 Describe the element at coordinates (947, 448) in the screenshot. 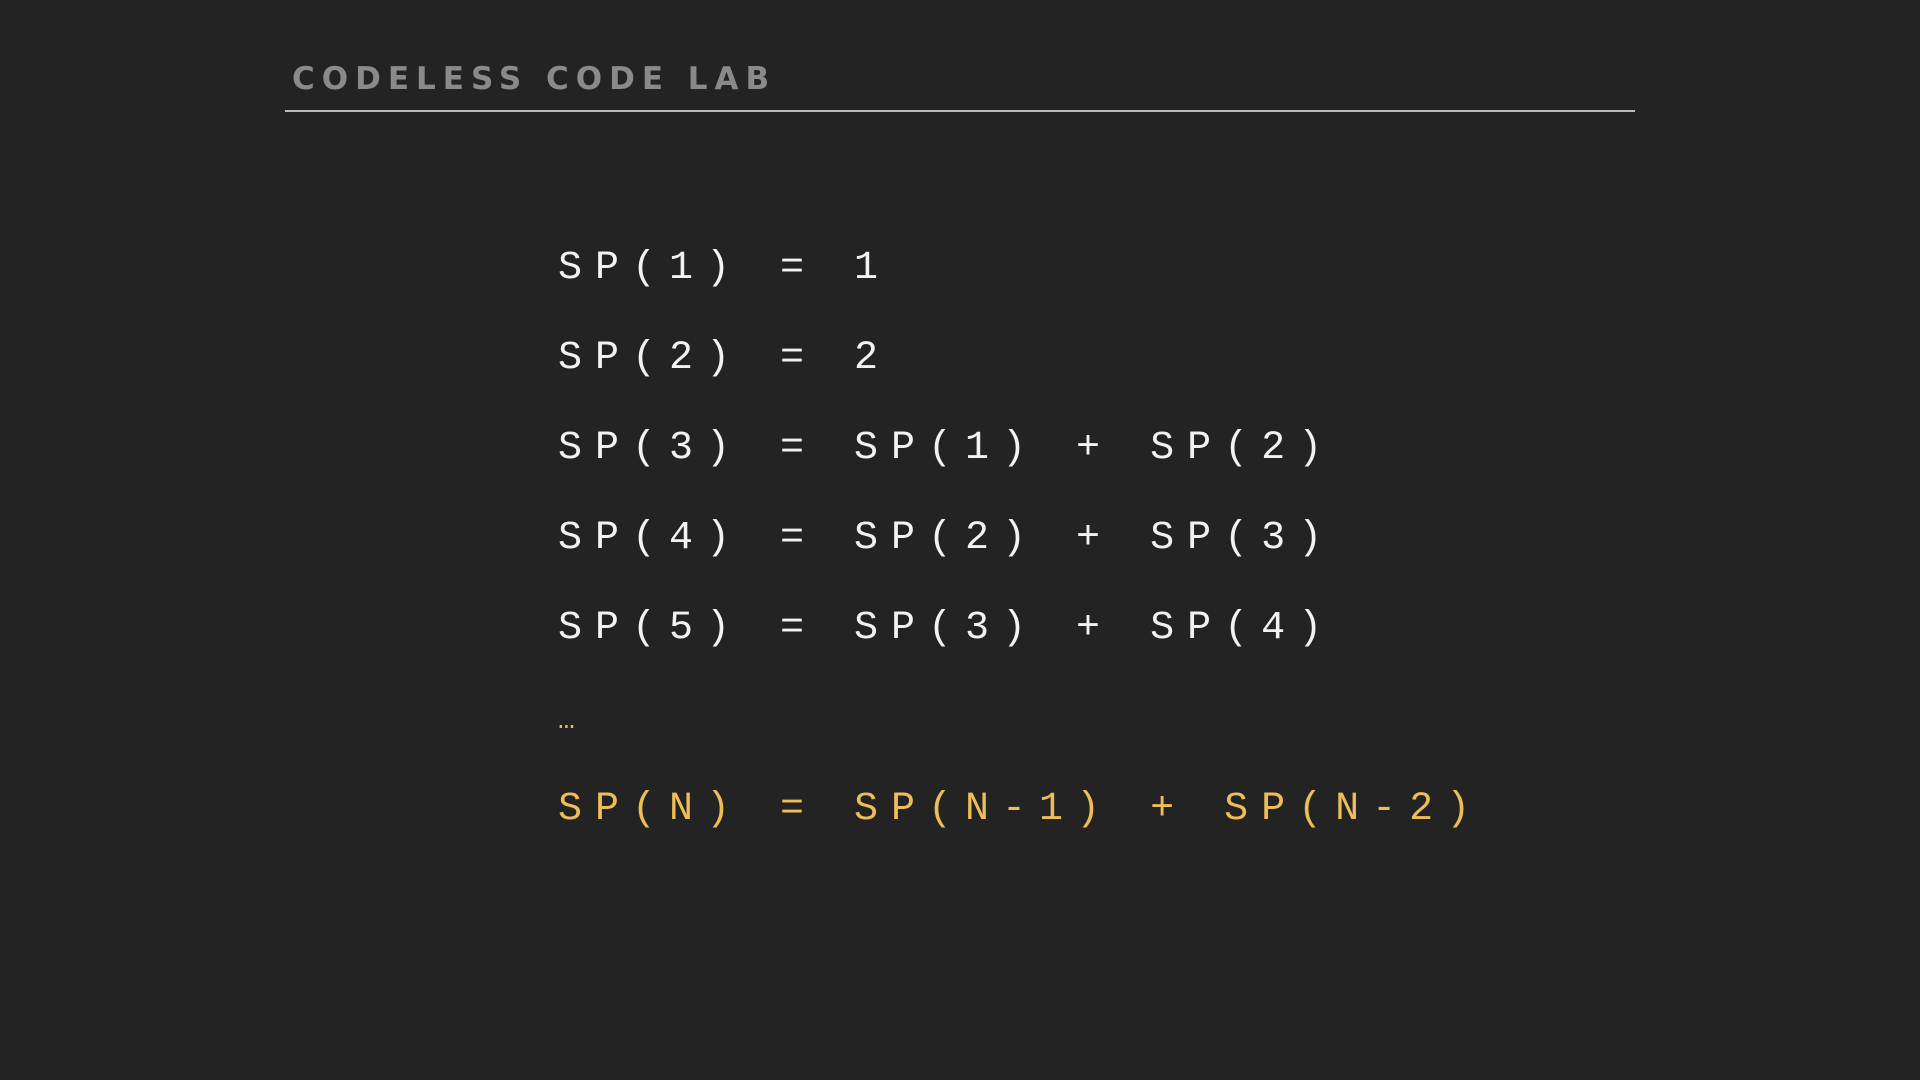

I see `formula-sp3: SP(3) = SP(1) + SP(2)` at that location.